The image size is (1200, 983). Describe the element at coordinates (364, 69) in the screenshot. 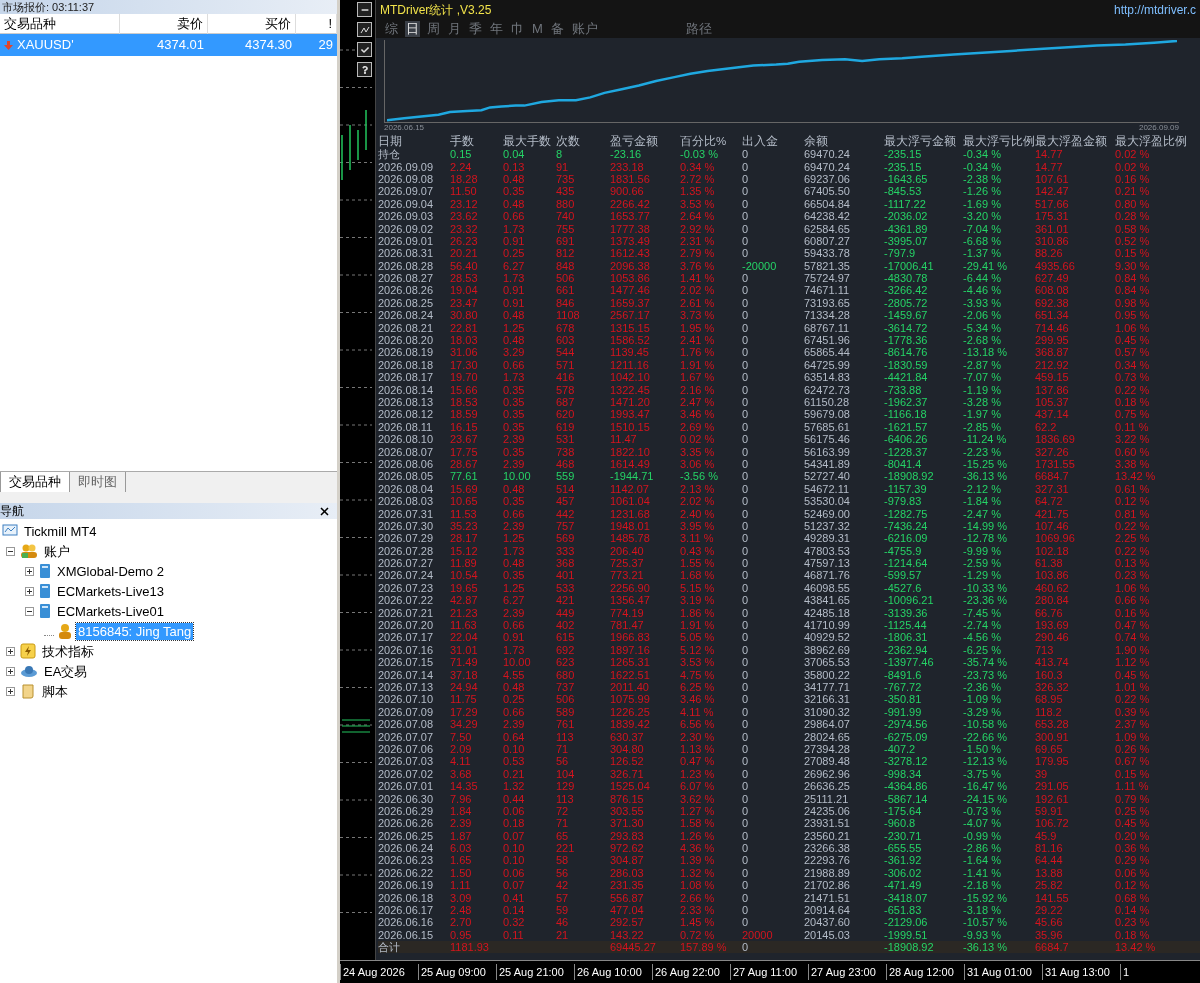

I see `help-icon` at that location.